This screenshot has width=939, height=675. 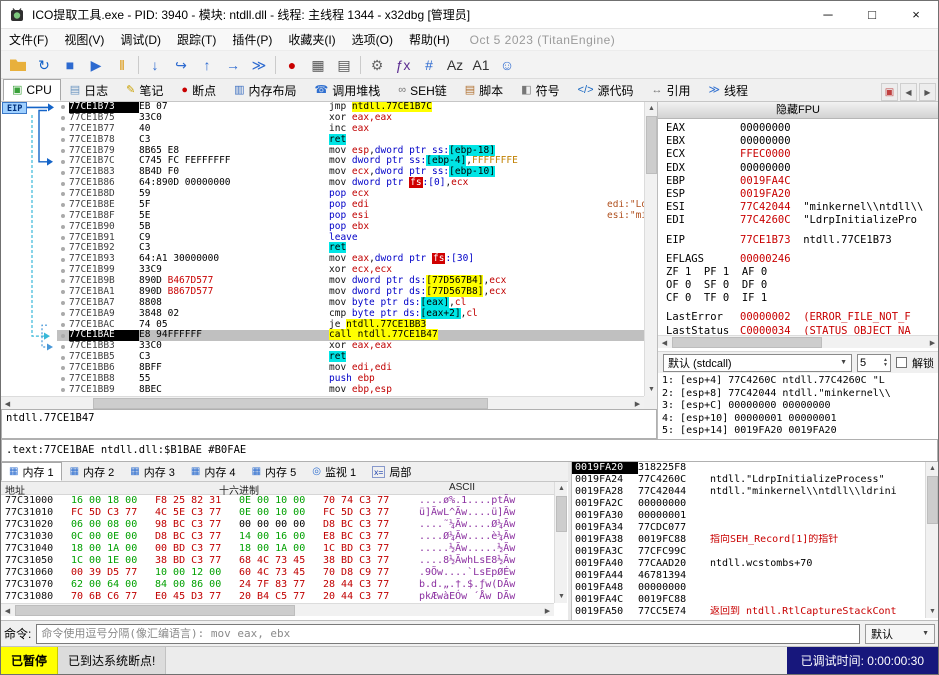 I want to click on registers-hscrollbar: ◀ ▶, so click(x=798, y=342).